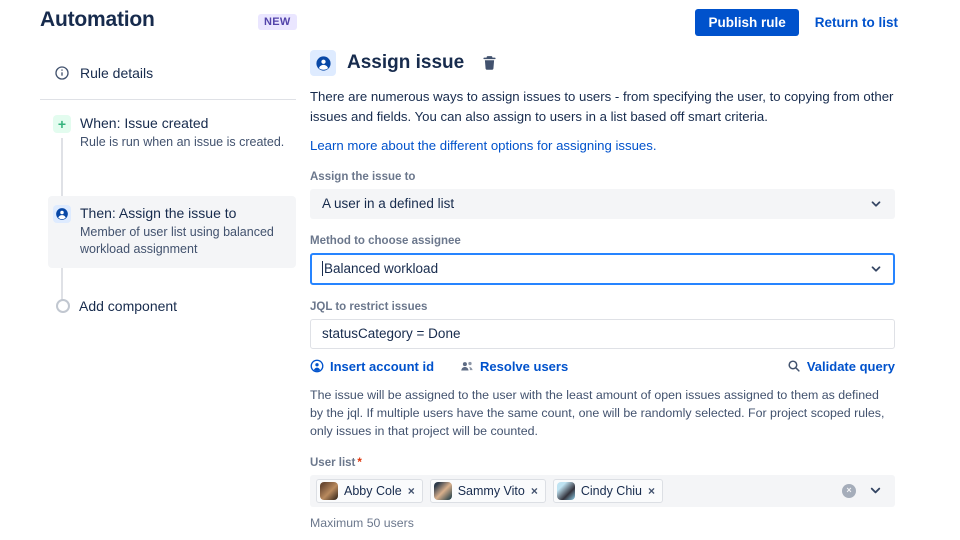  What do you see at coordinates (97, 19) in the screenshot?
I see `page-title: Automation` at bounding box center [97, 19].